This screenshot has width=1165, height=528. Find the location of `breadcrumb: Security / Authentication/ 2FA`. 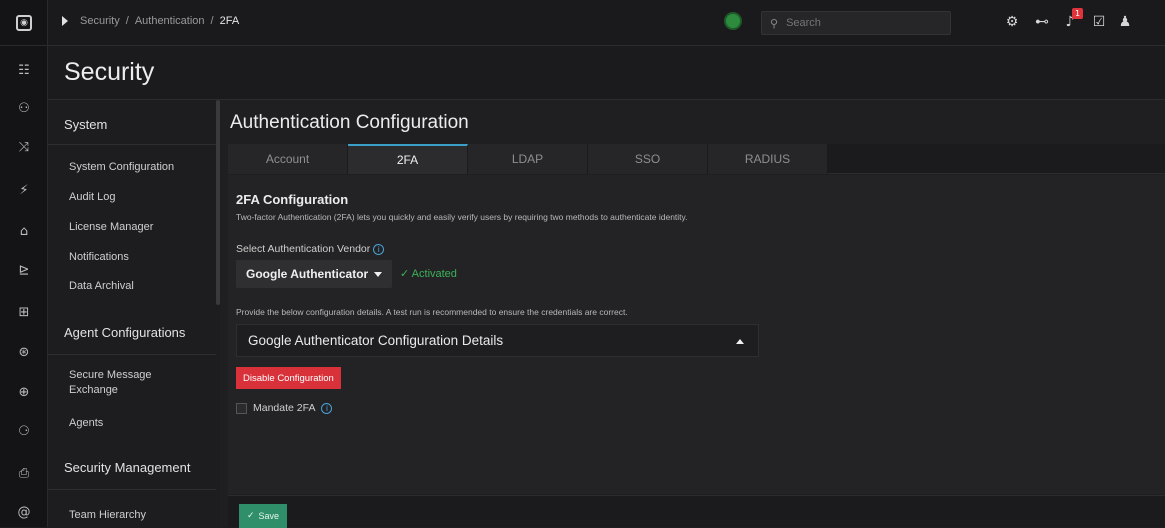

breadcrumb: Security / Authentication/ 2FA is located at coordinates (150, 21).